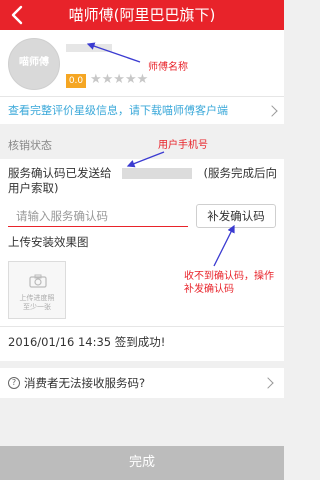  What do you see at coordinates (142, 326) in the screenshot?
I see `divider` at bounding box center [142, 326].